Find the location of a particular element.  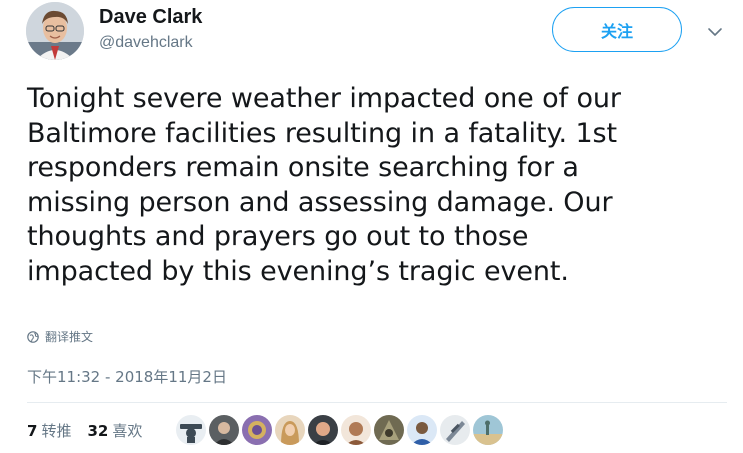

avatar-icon is located at coordinates (55, 31).